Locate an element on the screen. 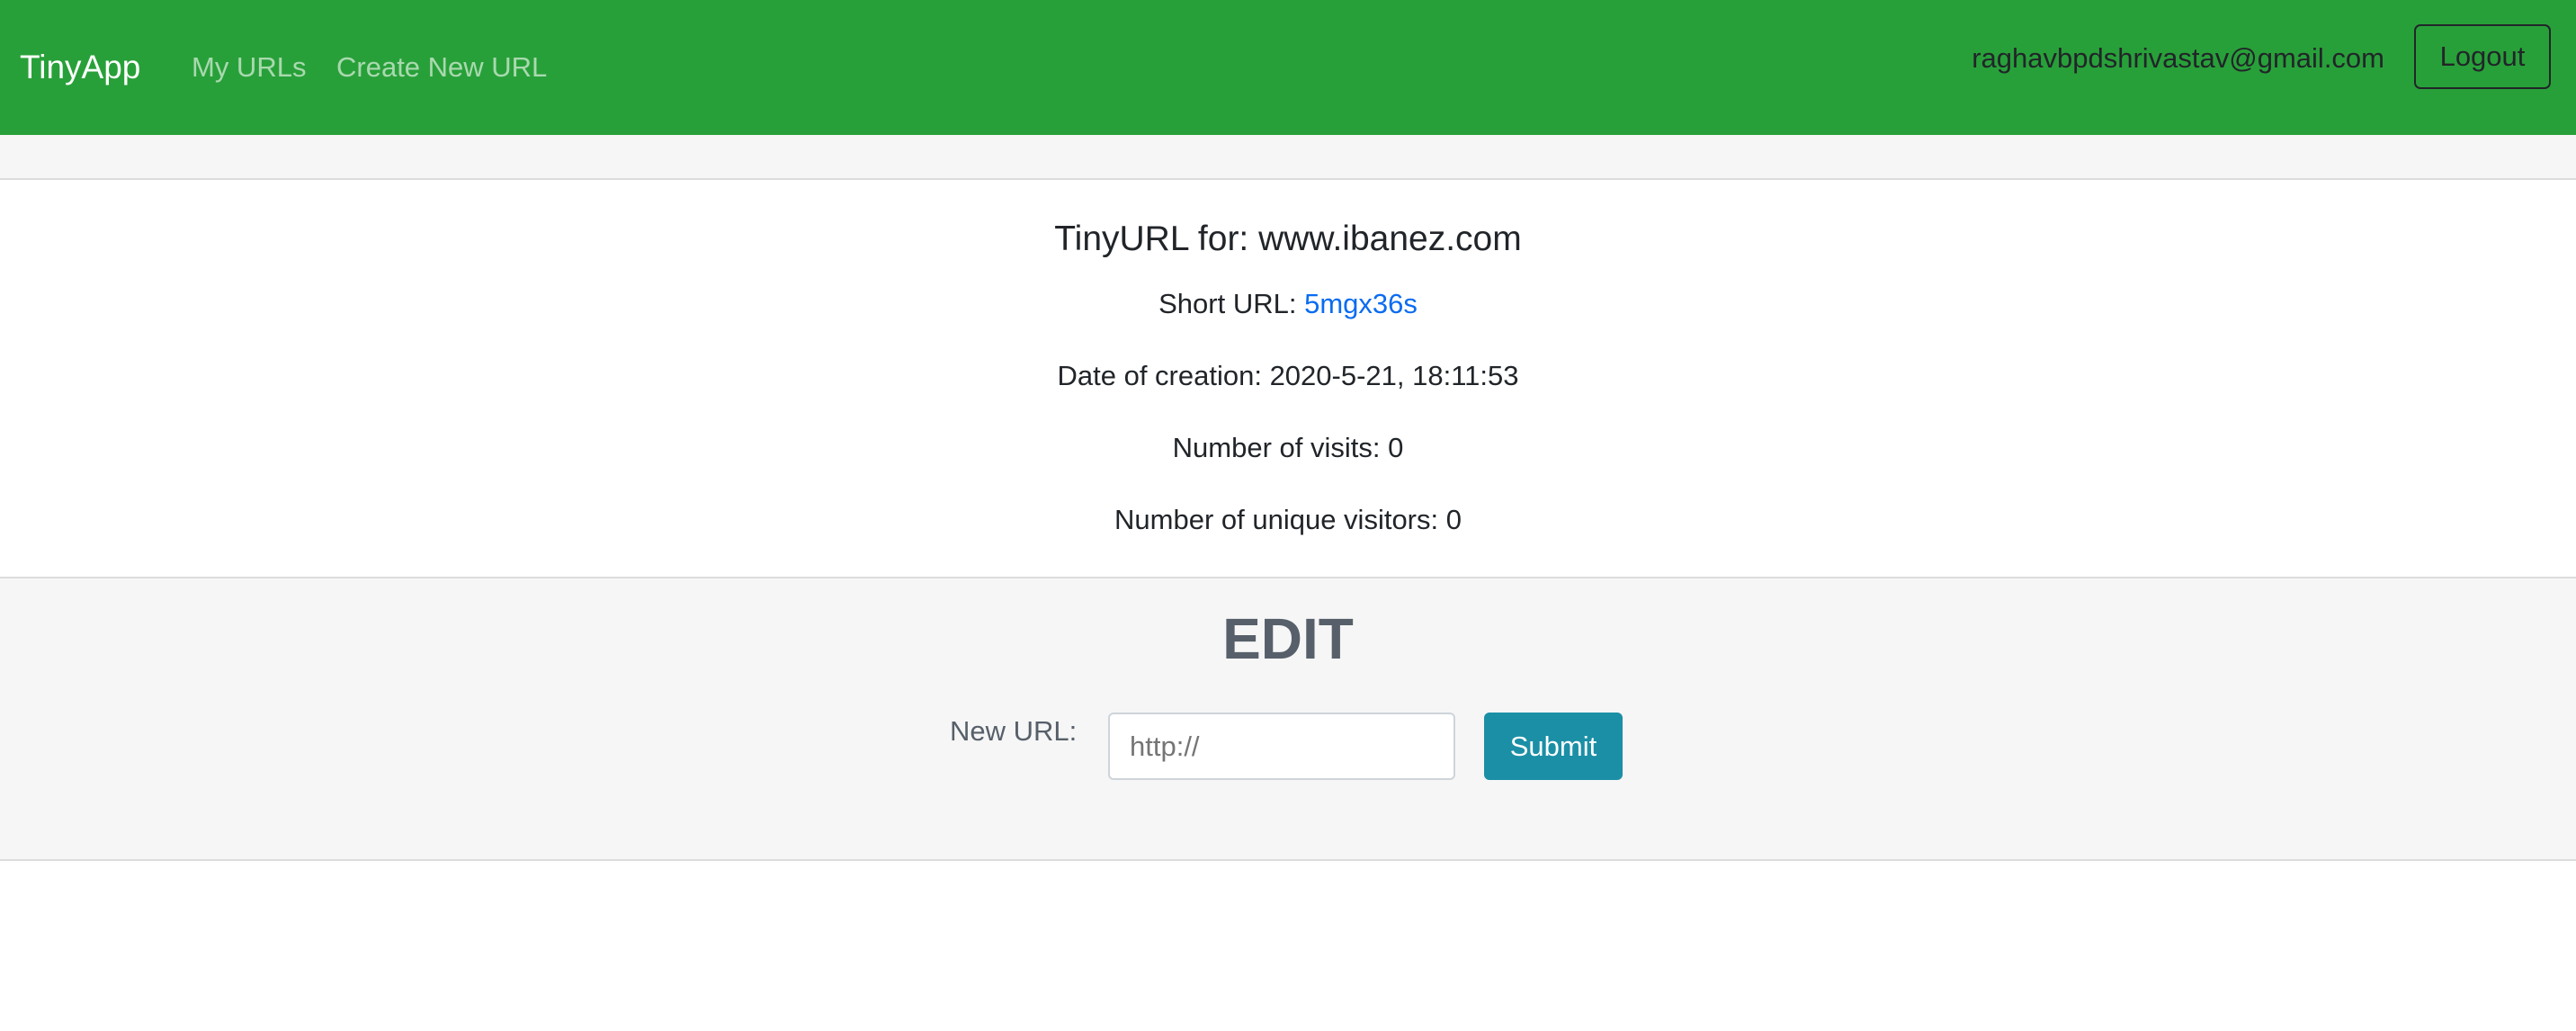 This screenshot has height=1031, width=2576. visits-line: Number of visits: 0 is located at coordinates (1288, 448).